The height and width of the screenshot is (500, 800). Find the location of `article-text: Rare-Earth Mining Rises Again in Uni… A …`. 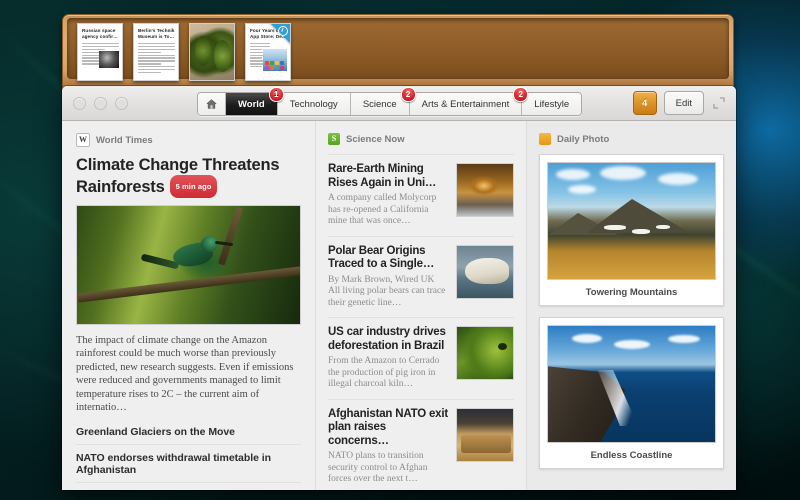

article-text: Rare-Earth Mining Rises Again in Uni… A … is located at coordinates (388, 195).